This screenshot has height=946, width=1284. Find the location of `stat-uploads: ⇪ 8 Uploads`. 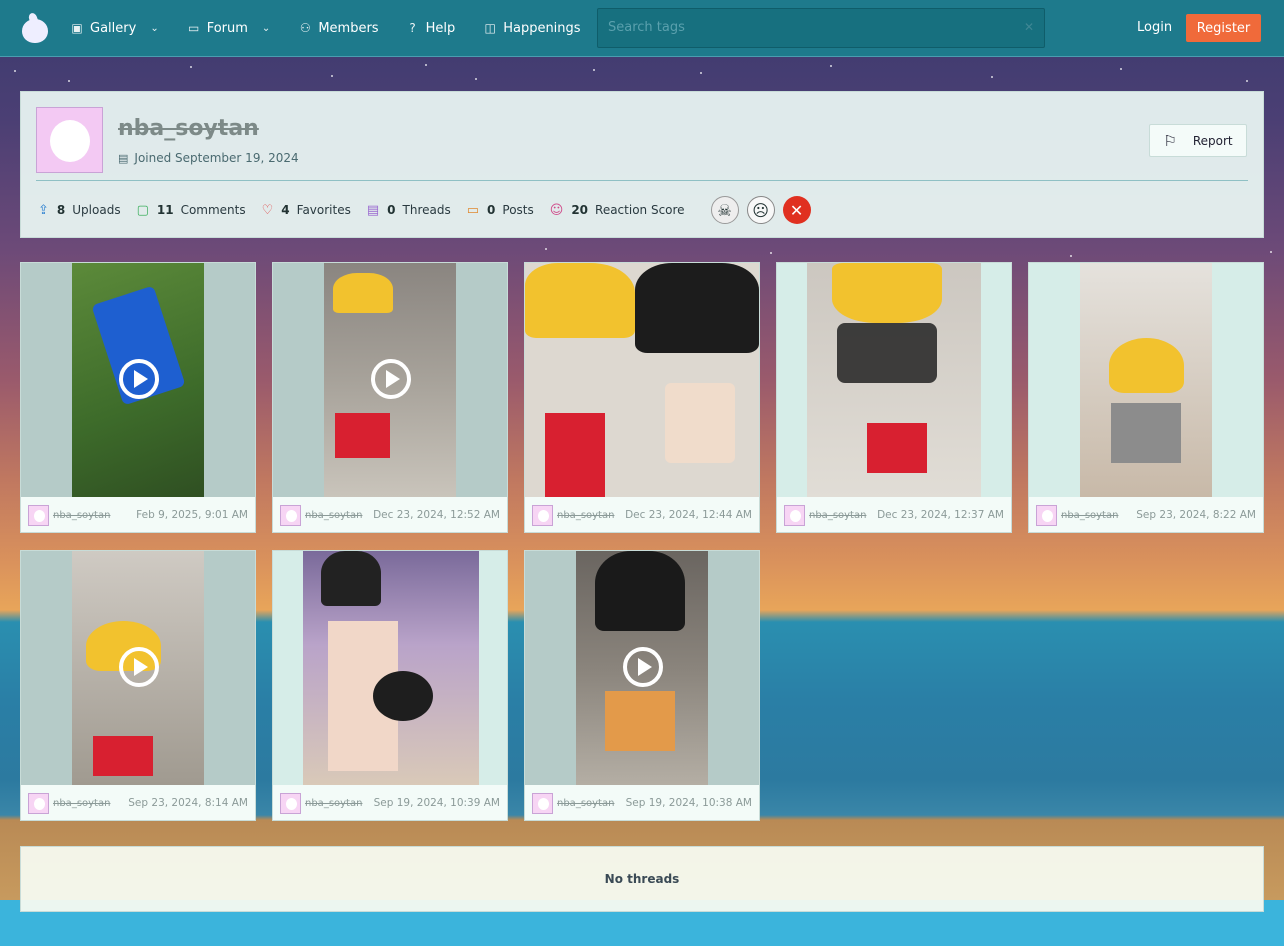

stat-uploads: ⇪ 8 Uploads is located at coordinates (79, 210).